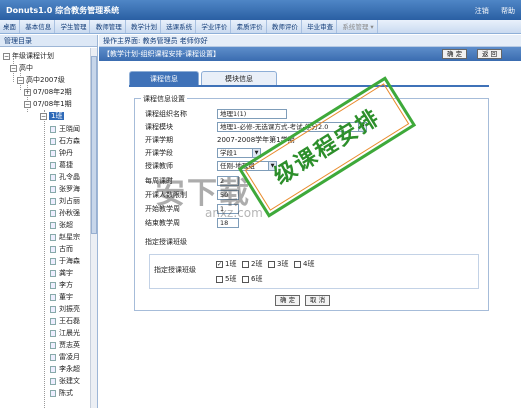 This screenshot has width=521, height=408. What do you see at coordinates (278, 264) in the screenshot?
I see `class-checkbox-3: 3班` at bounding box center [278, 264].